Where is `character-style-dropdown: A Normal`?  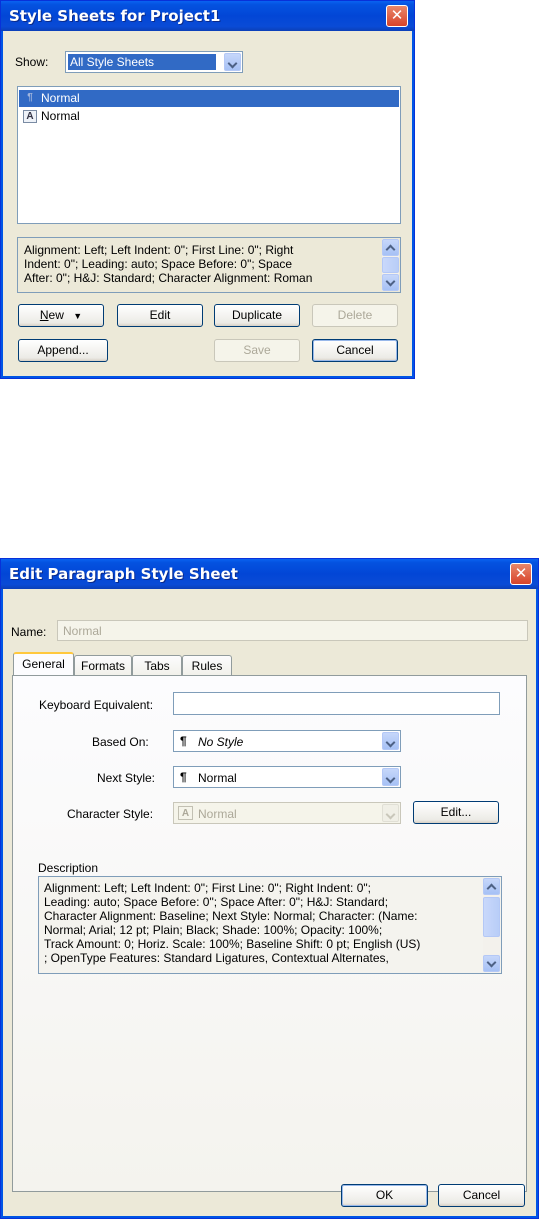
character-style-dropdown: A Normal is located at coordinates (287, 813).